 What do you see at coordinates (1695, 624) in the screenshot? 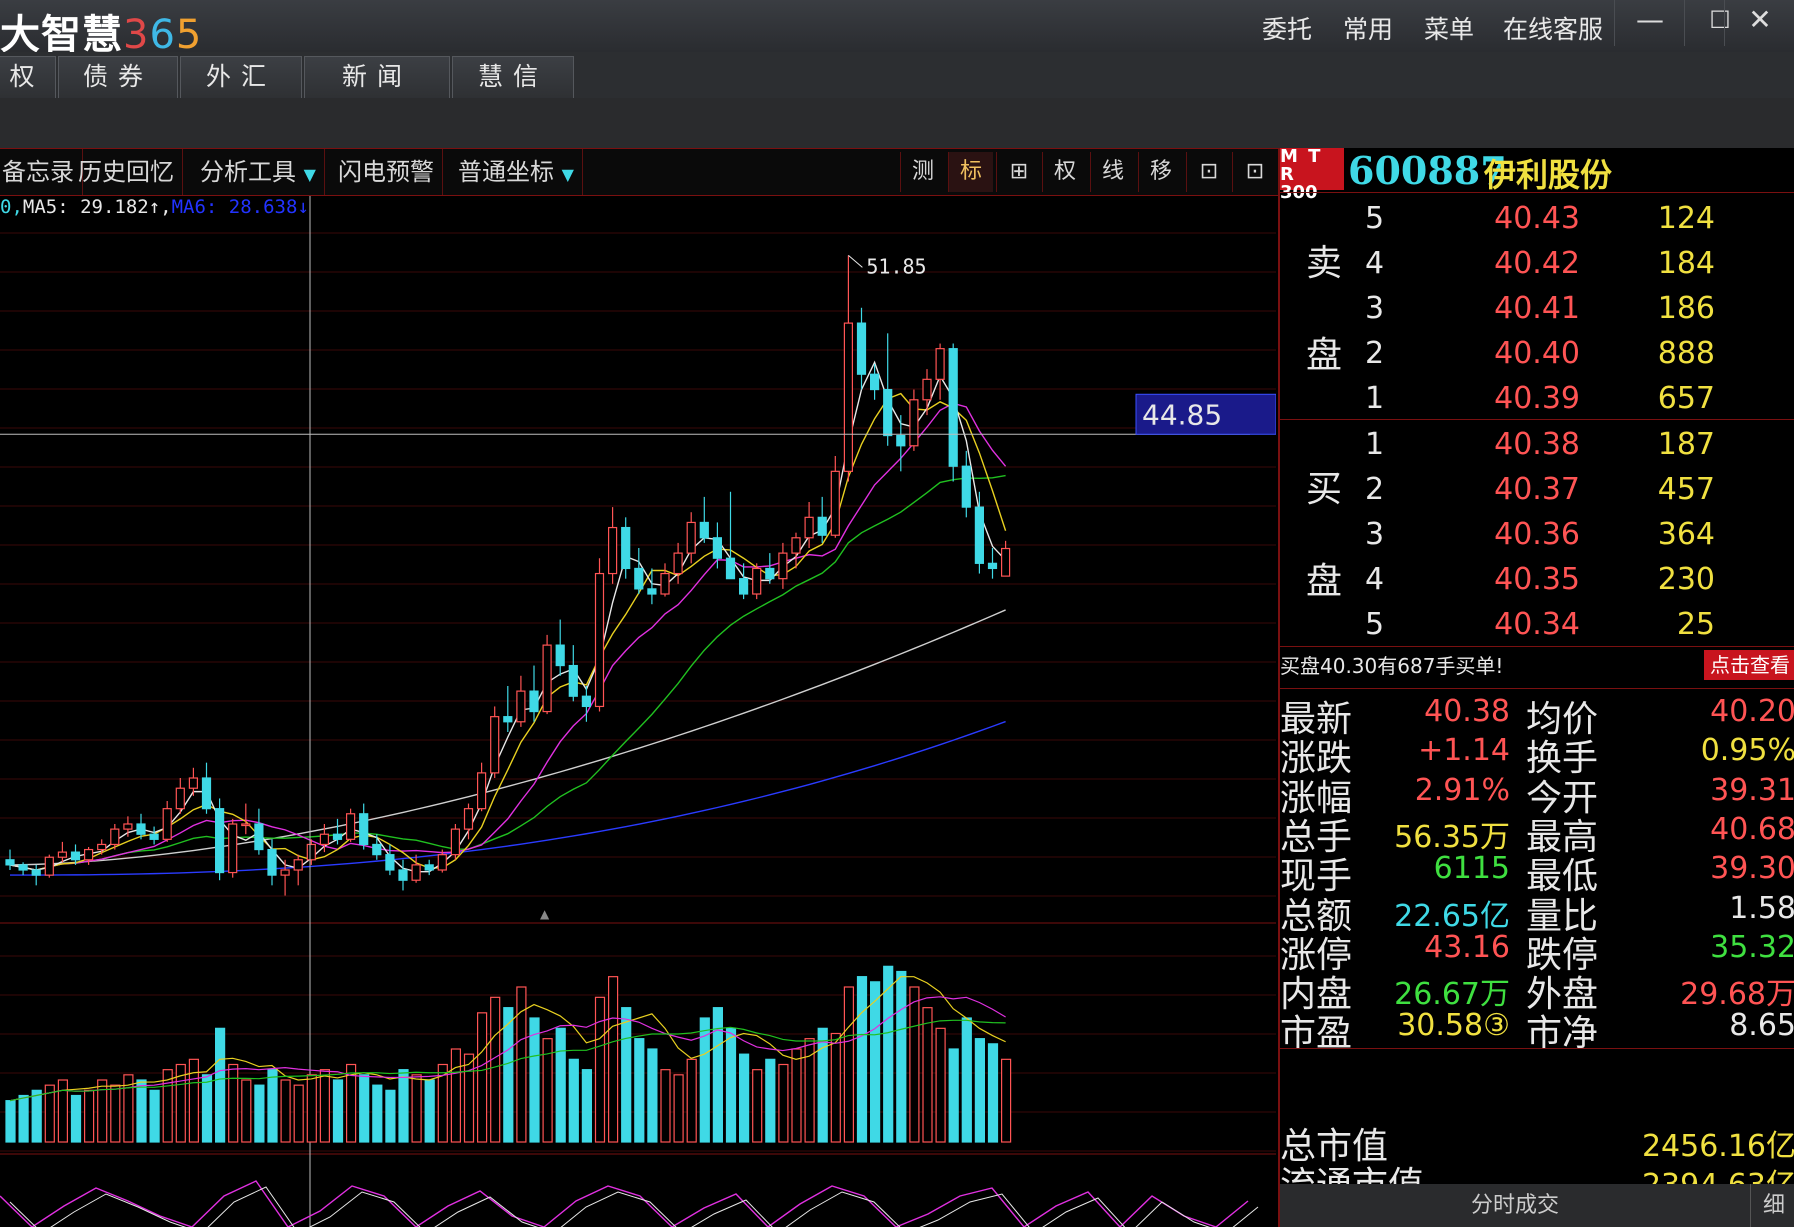
I see `buy-vol: 25` at bounding box center [1695, 624].